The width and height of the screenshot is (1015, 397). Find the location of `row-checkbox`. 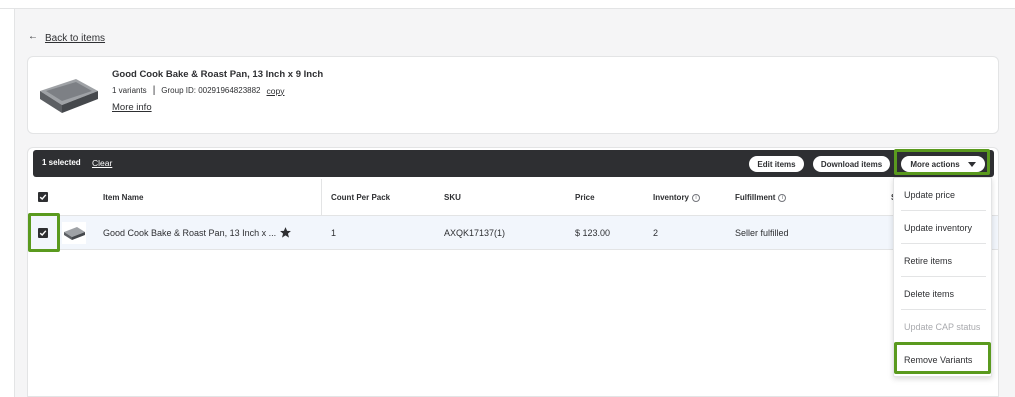

row-checkbox is located at coordinates (43, 233).